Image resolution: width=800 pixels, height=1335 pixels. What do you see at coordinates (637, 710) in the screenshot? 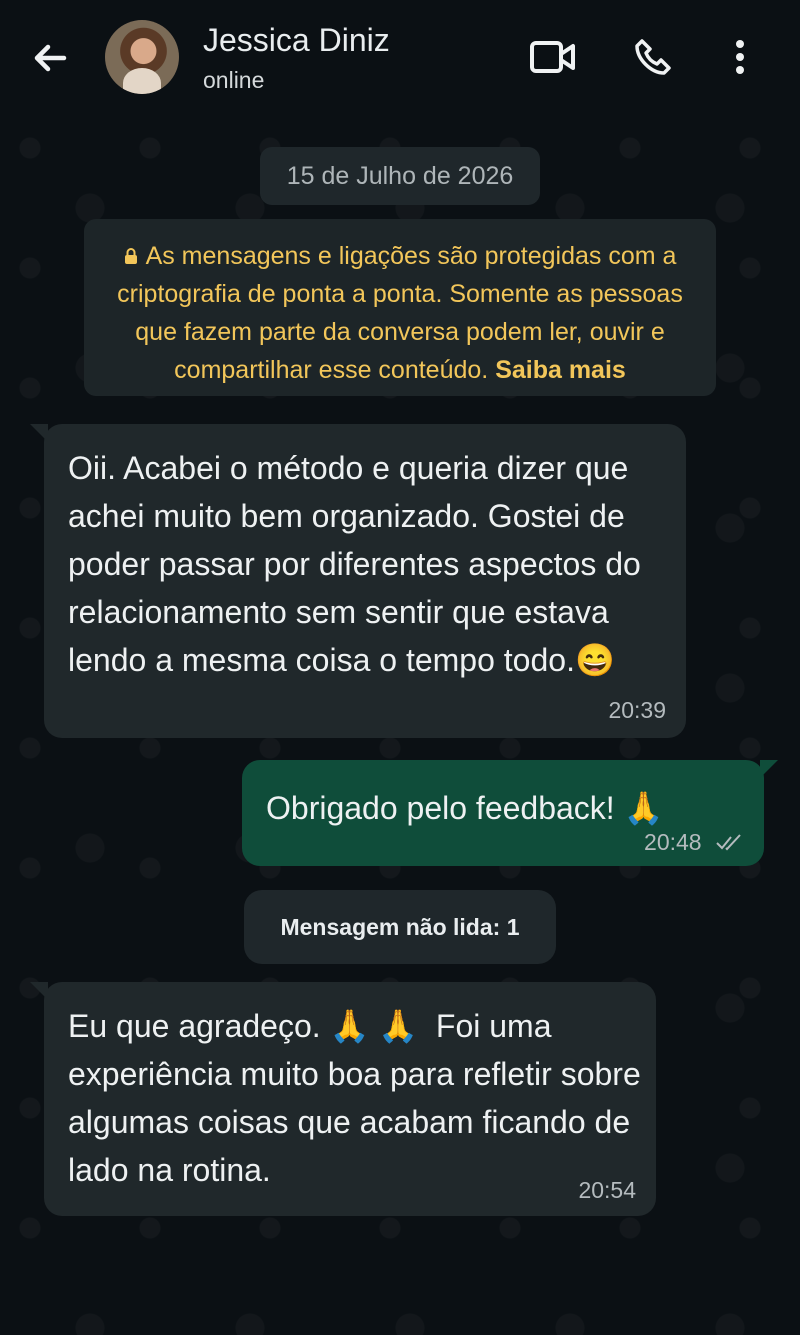
I see `message-time: 20:39` at bounding box center [637, 710].